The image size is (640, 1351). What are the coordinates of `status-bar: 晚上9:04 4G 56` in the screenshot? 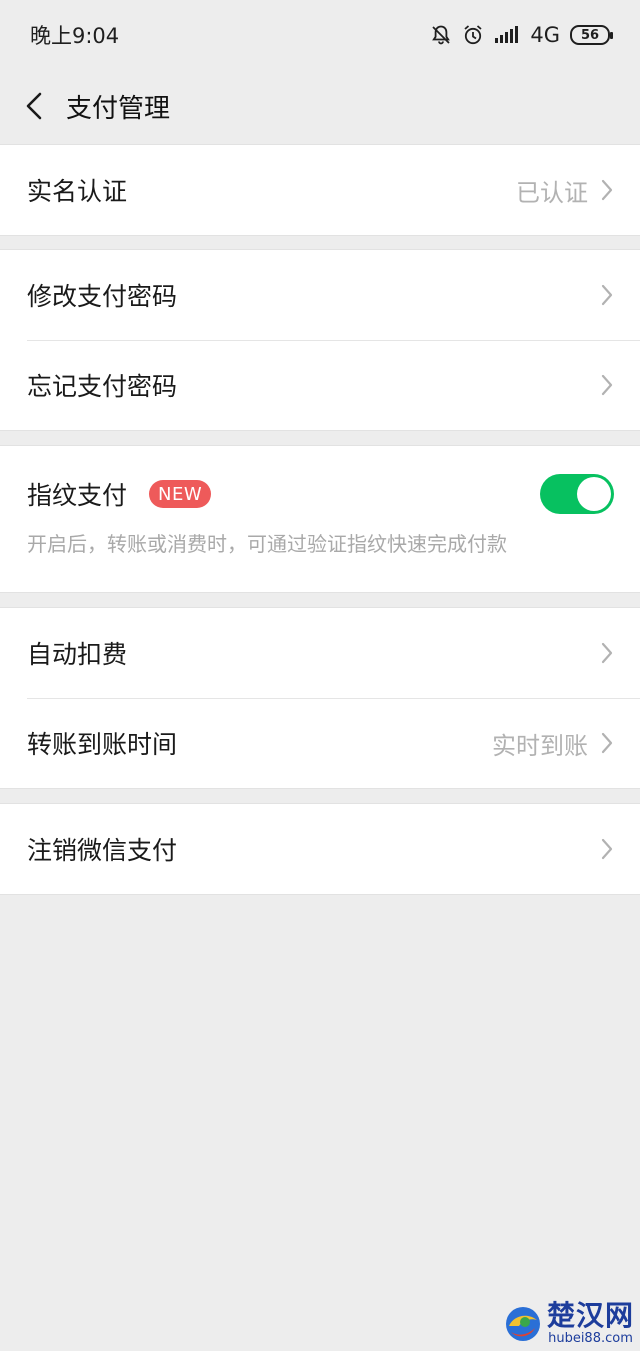 It's located at (320, 35).